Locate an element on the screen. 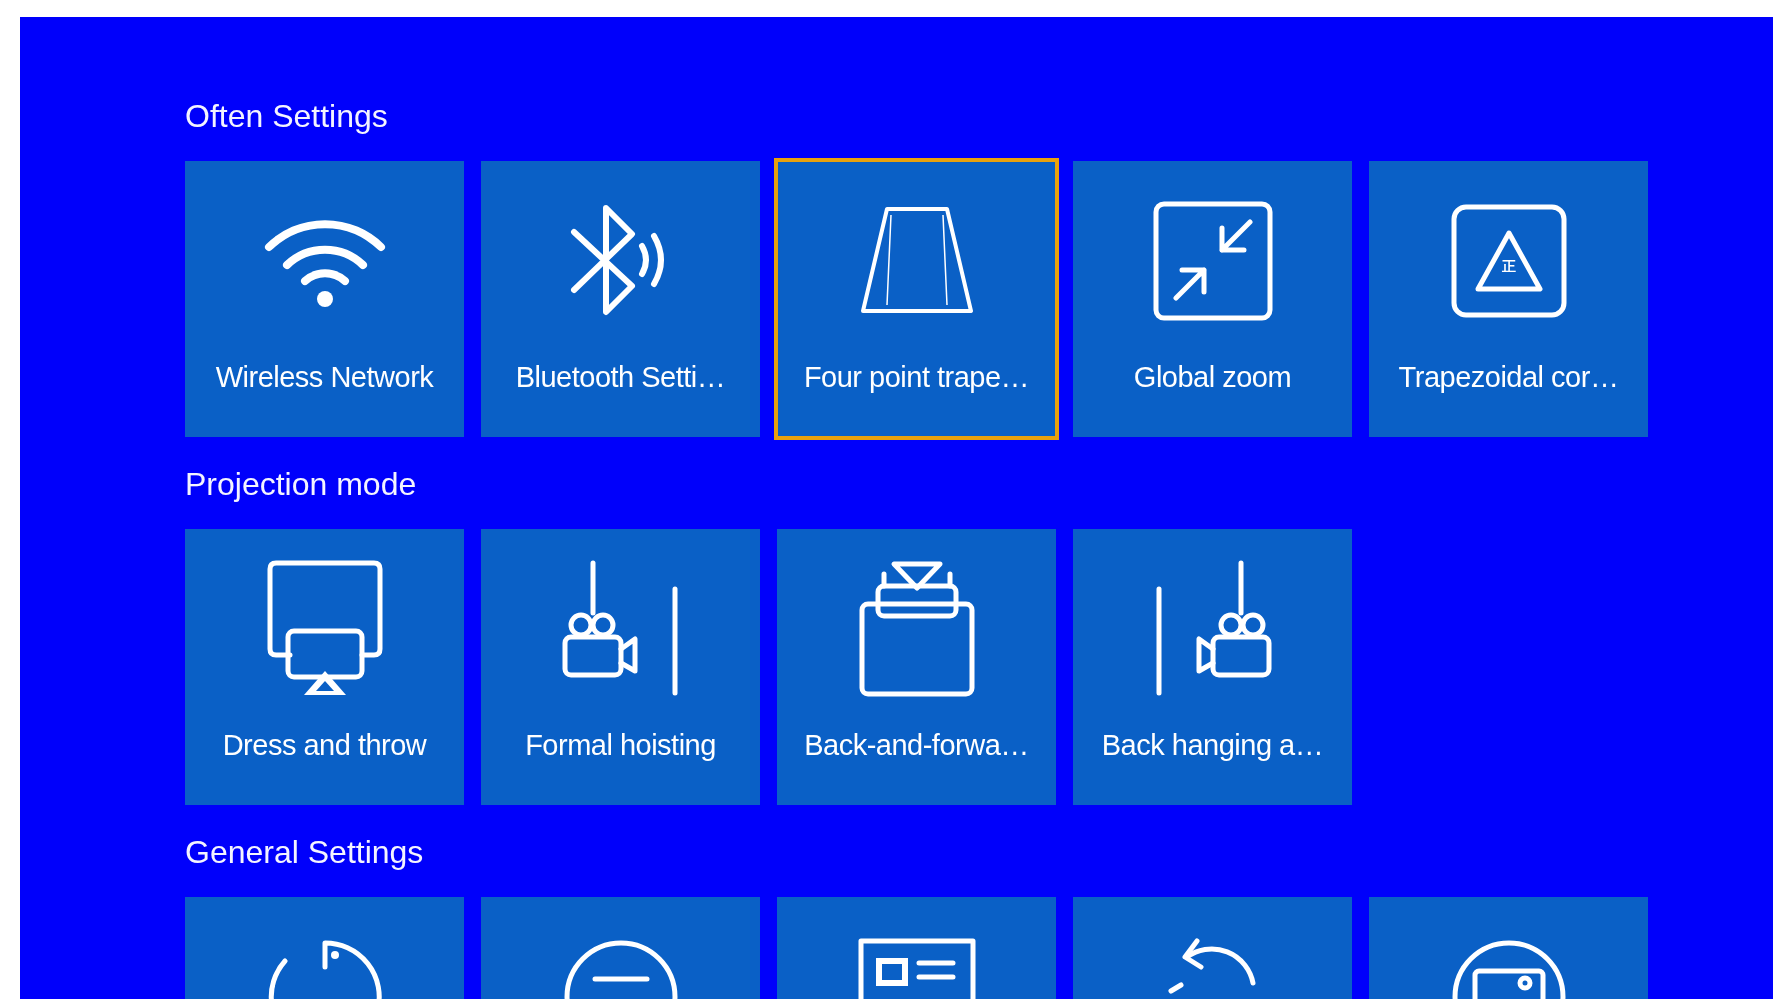 The width and height of the screenshot is (1773, 999). section-heading: Often Settings is located at coordinates (287, 116).